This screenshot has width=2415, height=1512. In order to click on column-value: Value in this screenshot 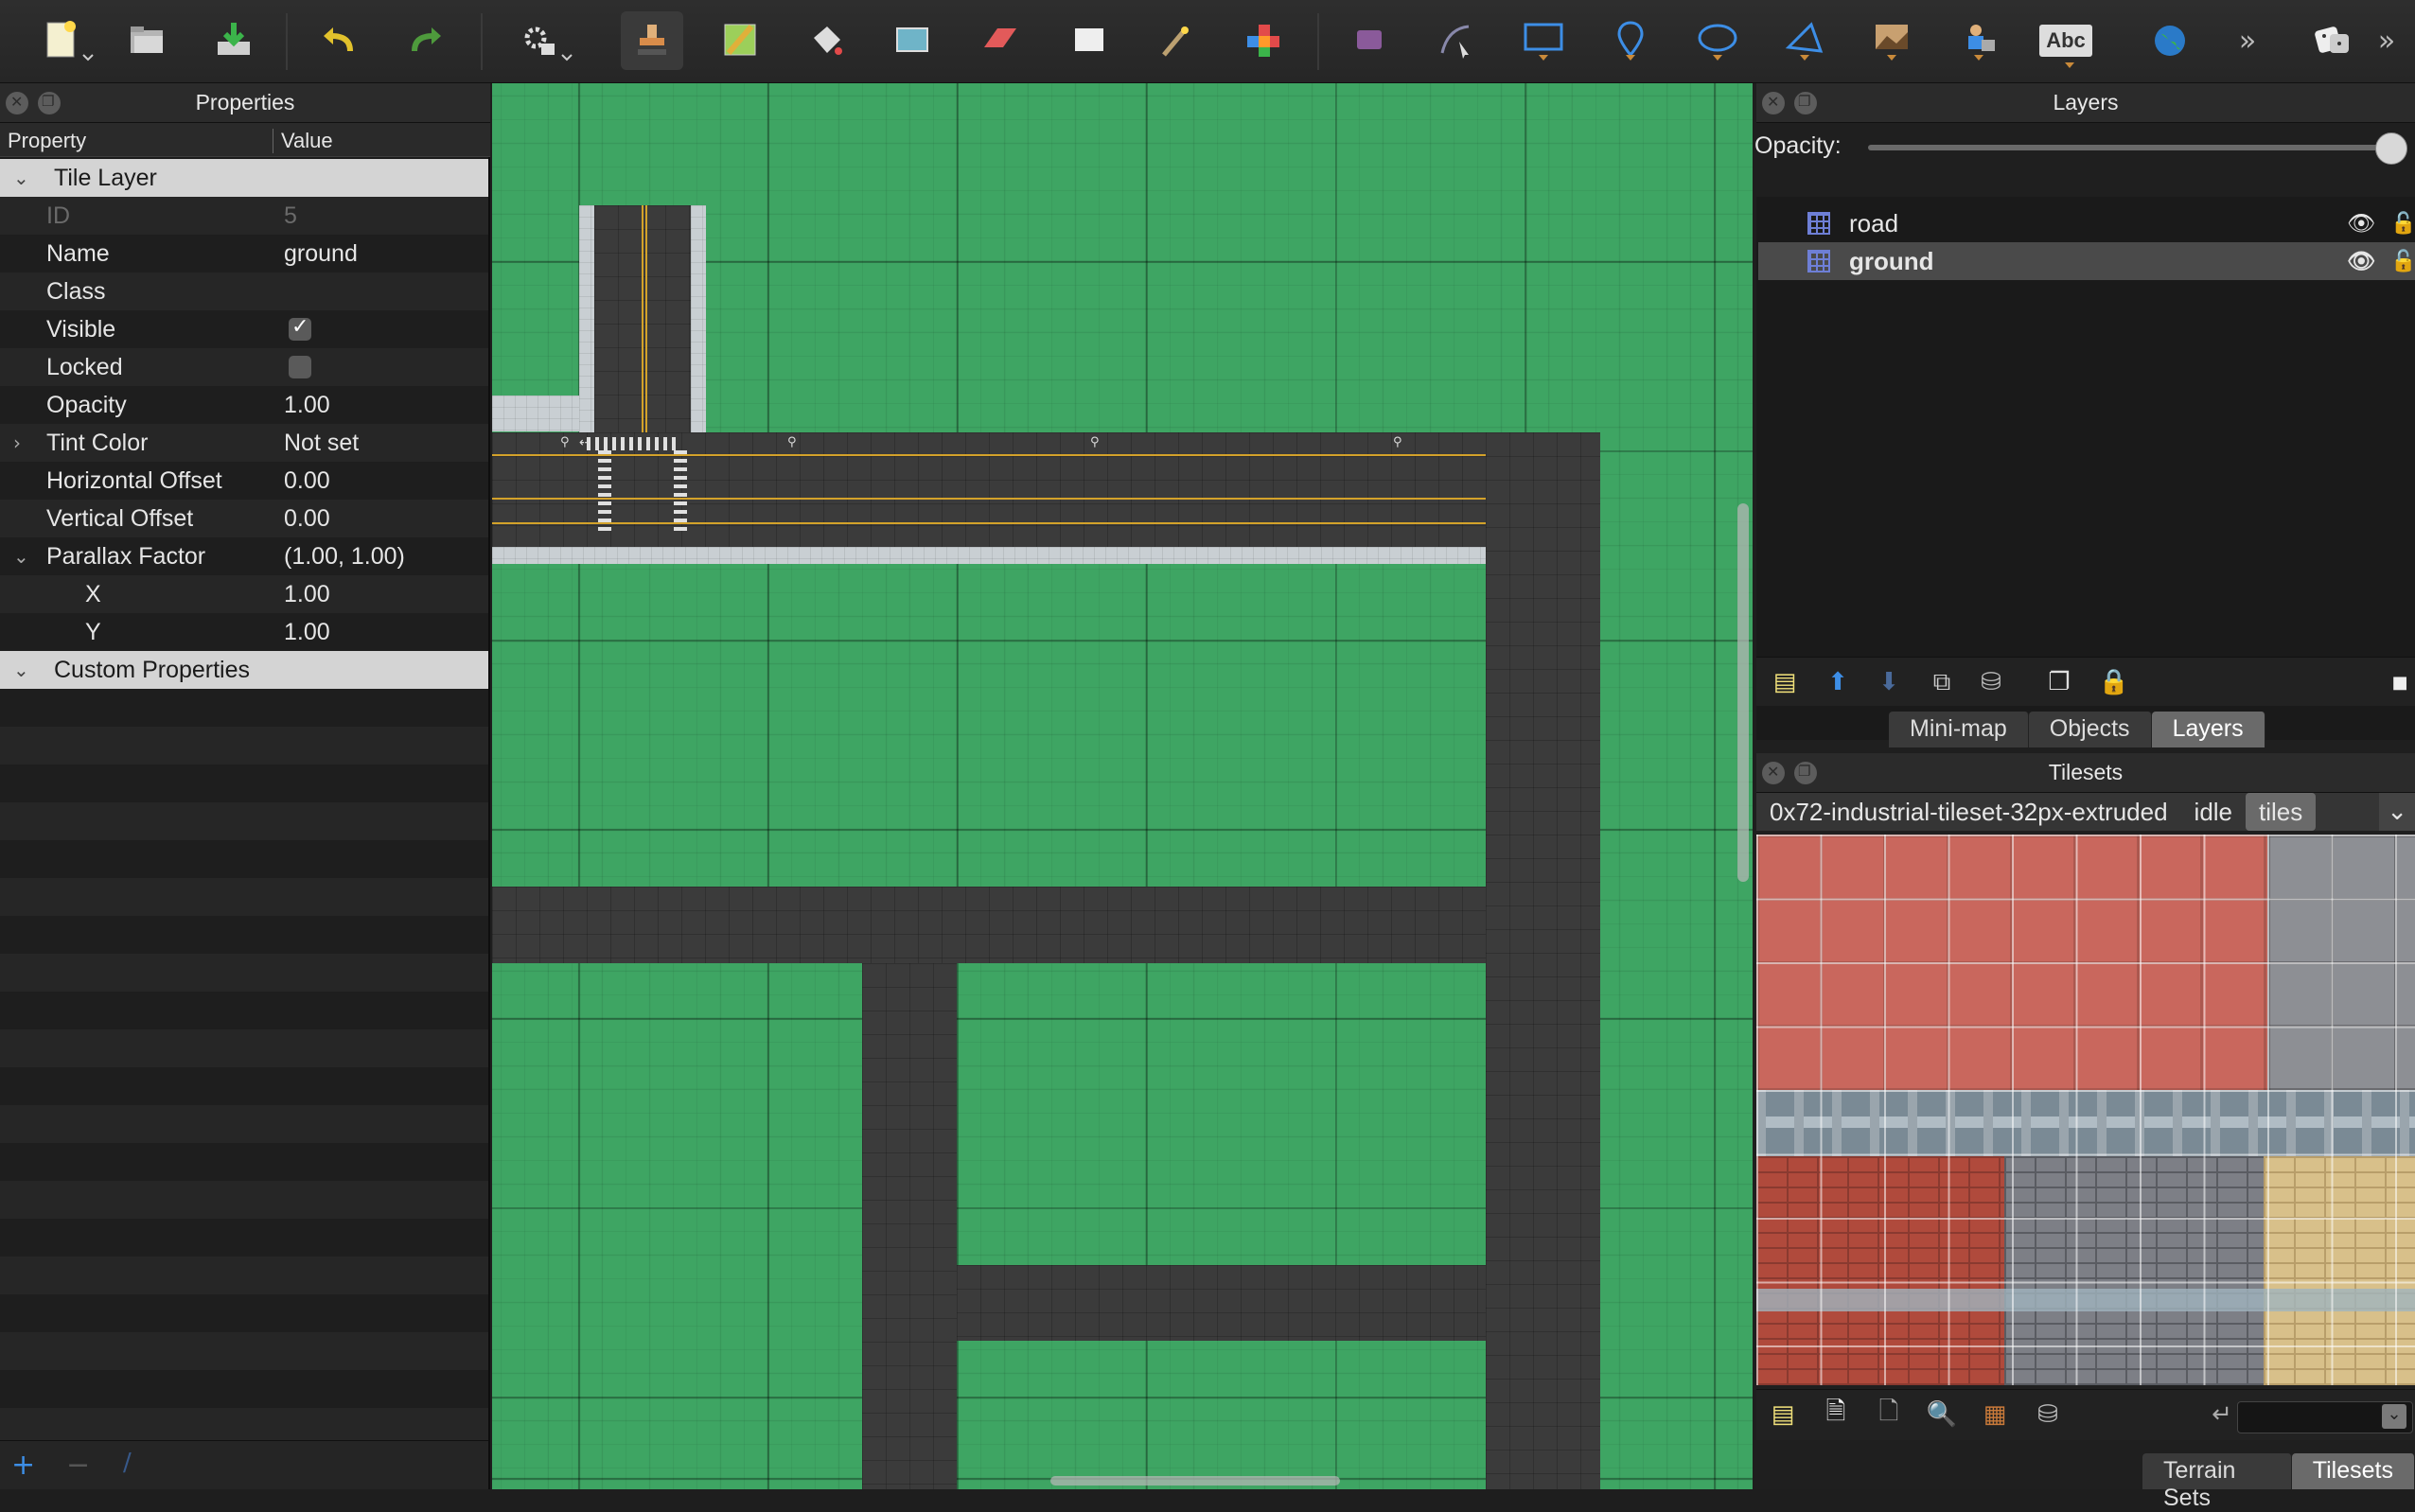, I will do `click(303, 141)`.